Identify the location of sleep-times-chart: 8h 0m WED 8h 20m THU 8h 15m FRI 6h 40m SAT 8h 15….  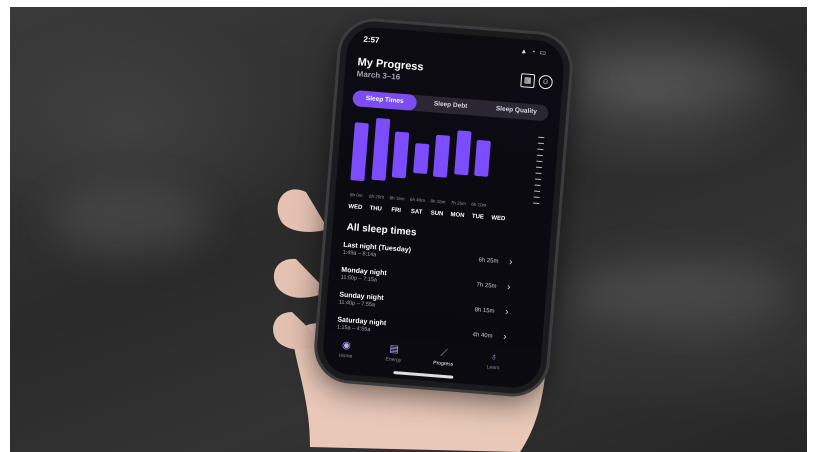
(447, 174).